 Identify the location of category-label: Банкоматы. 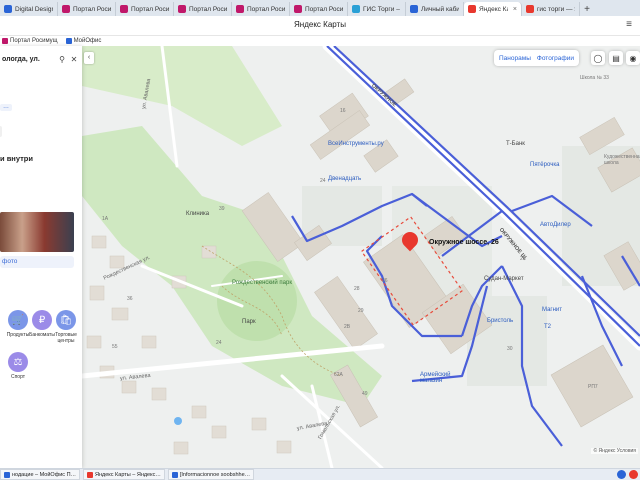
(42, 335).